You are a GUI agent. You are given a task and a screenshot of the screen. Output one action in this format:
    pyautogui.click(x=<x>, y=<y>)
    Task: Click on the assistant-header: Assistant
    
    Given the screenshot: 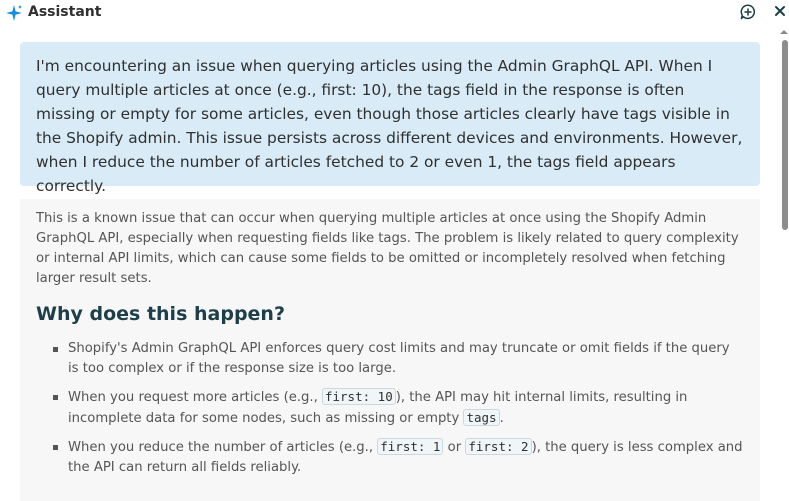 What is the action you would take?
    pyautogui.click(x=394, y=12)
    